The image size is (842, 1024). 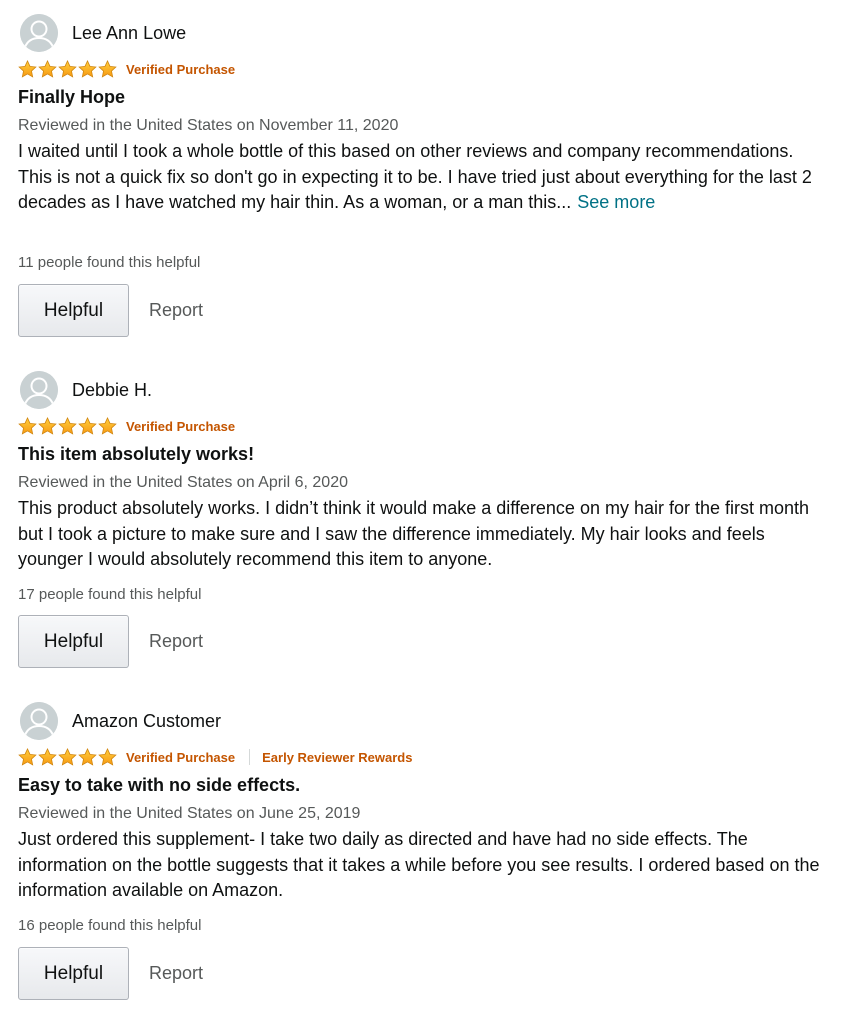 What do you see at coordinates (159, 785) in the screenshot?
I see `review-title: Easy to take with no side effects.` at bounding box center [159, 785].